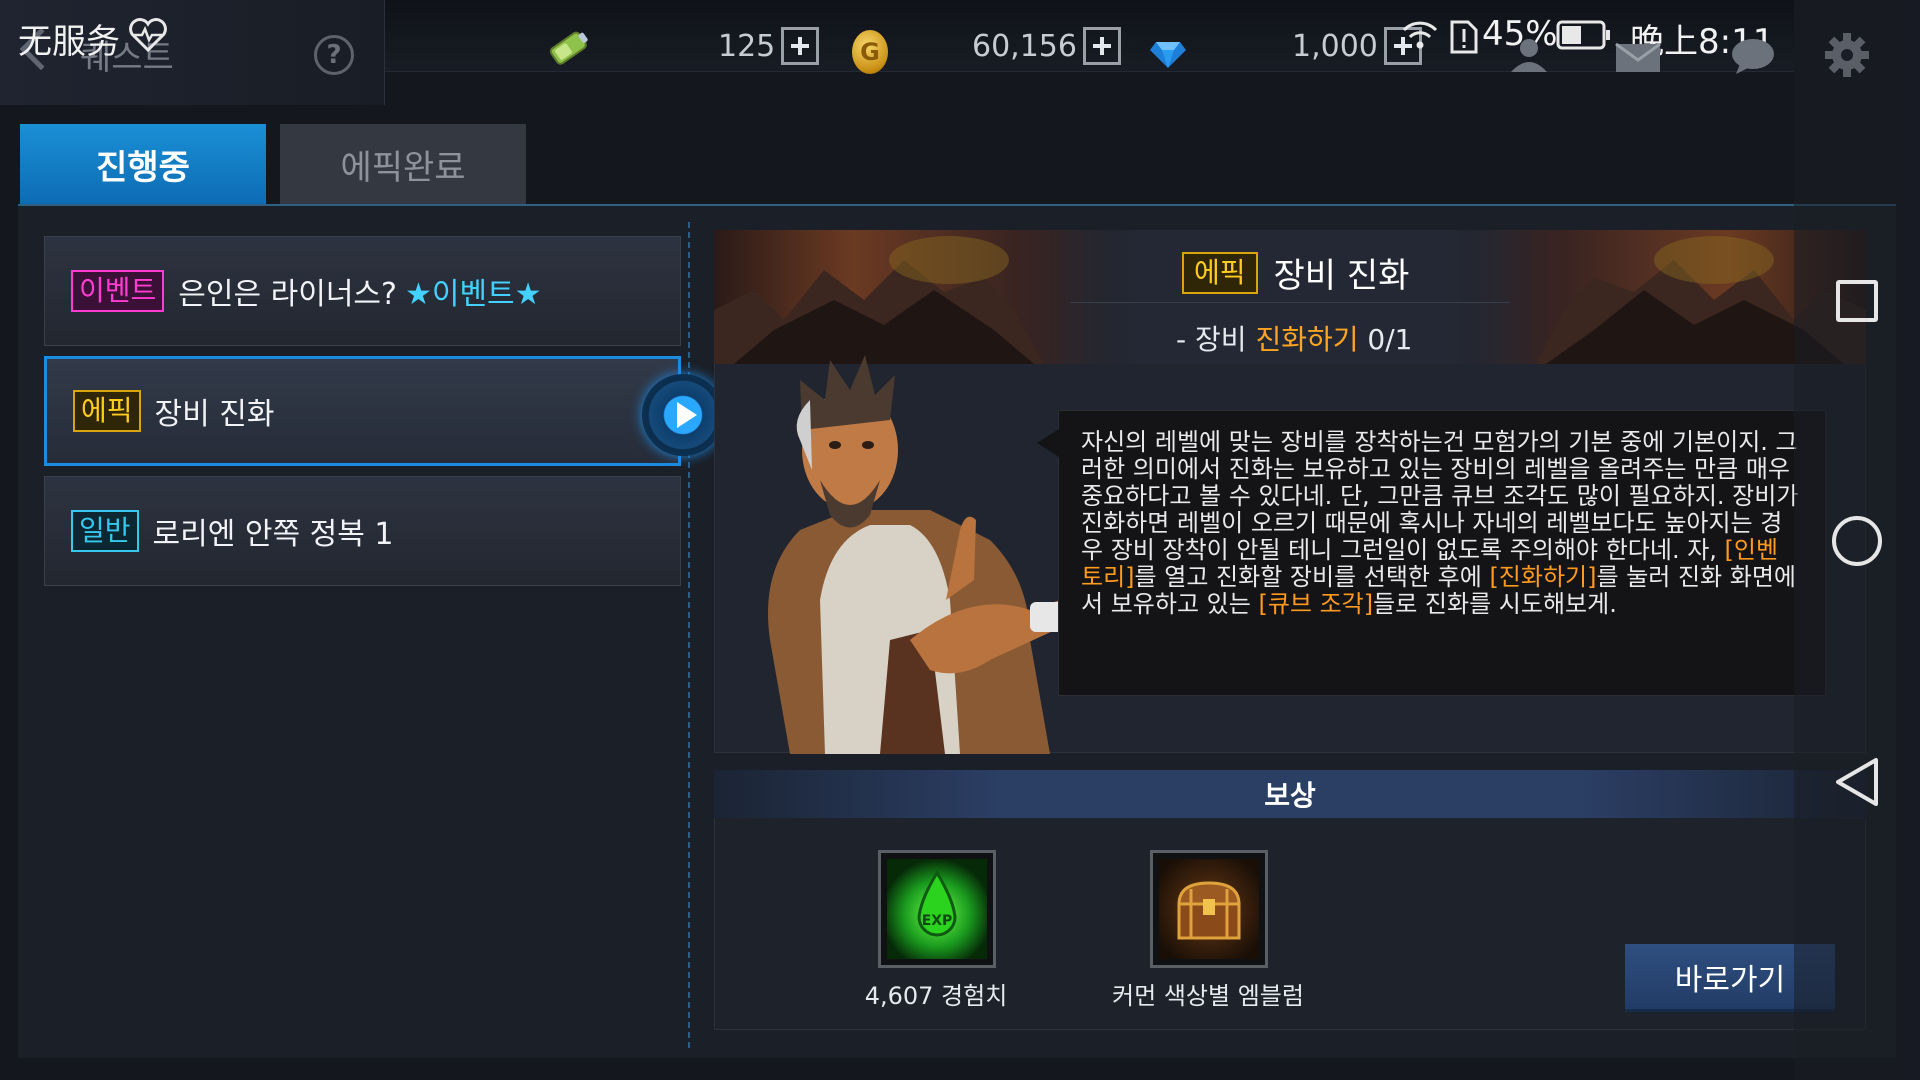  What do you see at coordinates (917, 554) in the screenshot?
I see `npc-portrait-image` at bounding box center [917, 554].